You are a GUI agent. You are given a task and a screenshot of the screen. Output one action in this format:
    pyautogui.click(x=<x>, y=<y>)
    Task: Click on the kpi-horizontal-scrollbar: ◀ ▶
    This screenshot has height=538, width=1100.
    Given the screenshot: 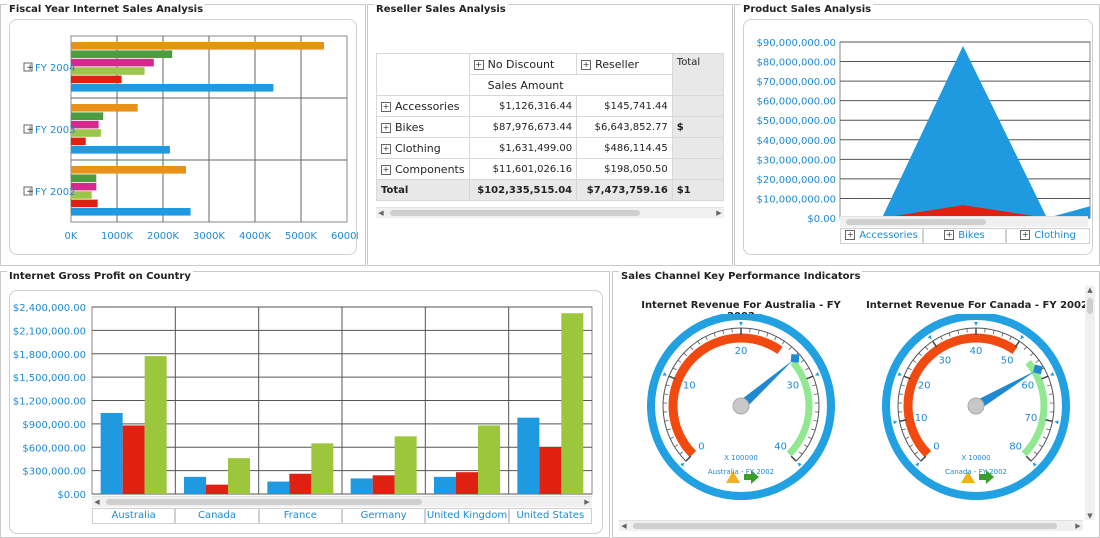 What is the action you would take?
    pyautogui.click(x=851, y=525)
    